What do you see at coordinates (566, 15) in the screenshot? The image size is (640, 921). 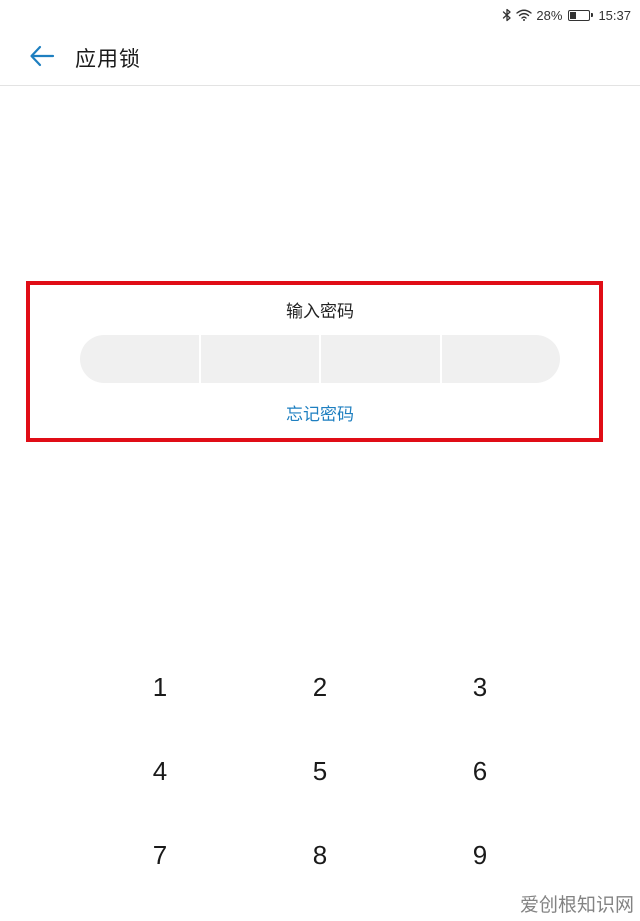 I see `status-icons: 28% 15:37` at bounding box center [566, 15].